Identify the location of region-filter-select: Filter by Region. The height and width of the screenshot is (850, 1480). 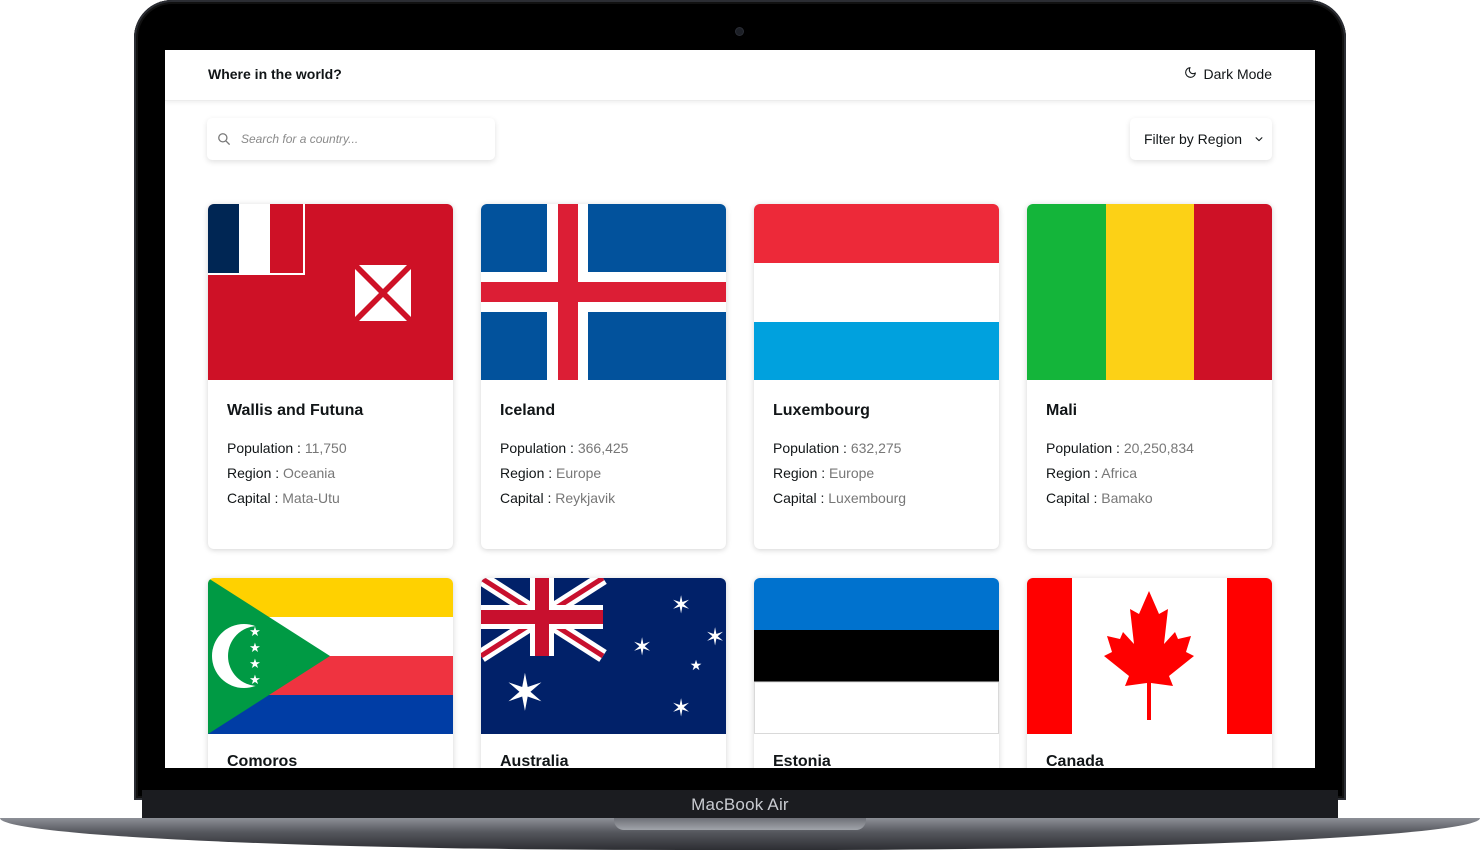
(1201, 139).